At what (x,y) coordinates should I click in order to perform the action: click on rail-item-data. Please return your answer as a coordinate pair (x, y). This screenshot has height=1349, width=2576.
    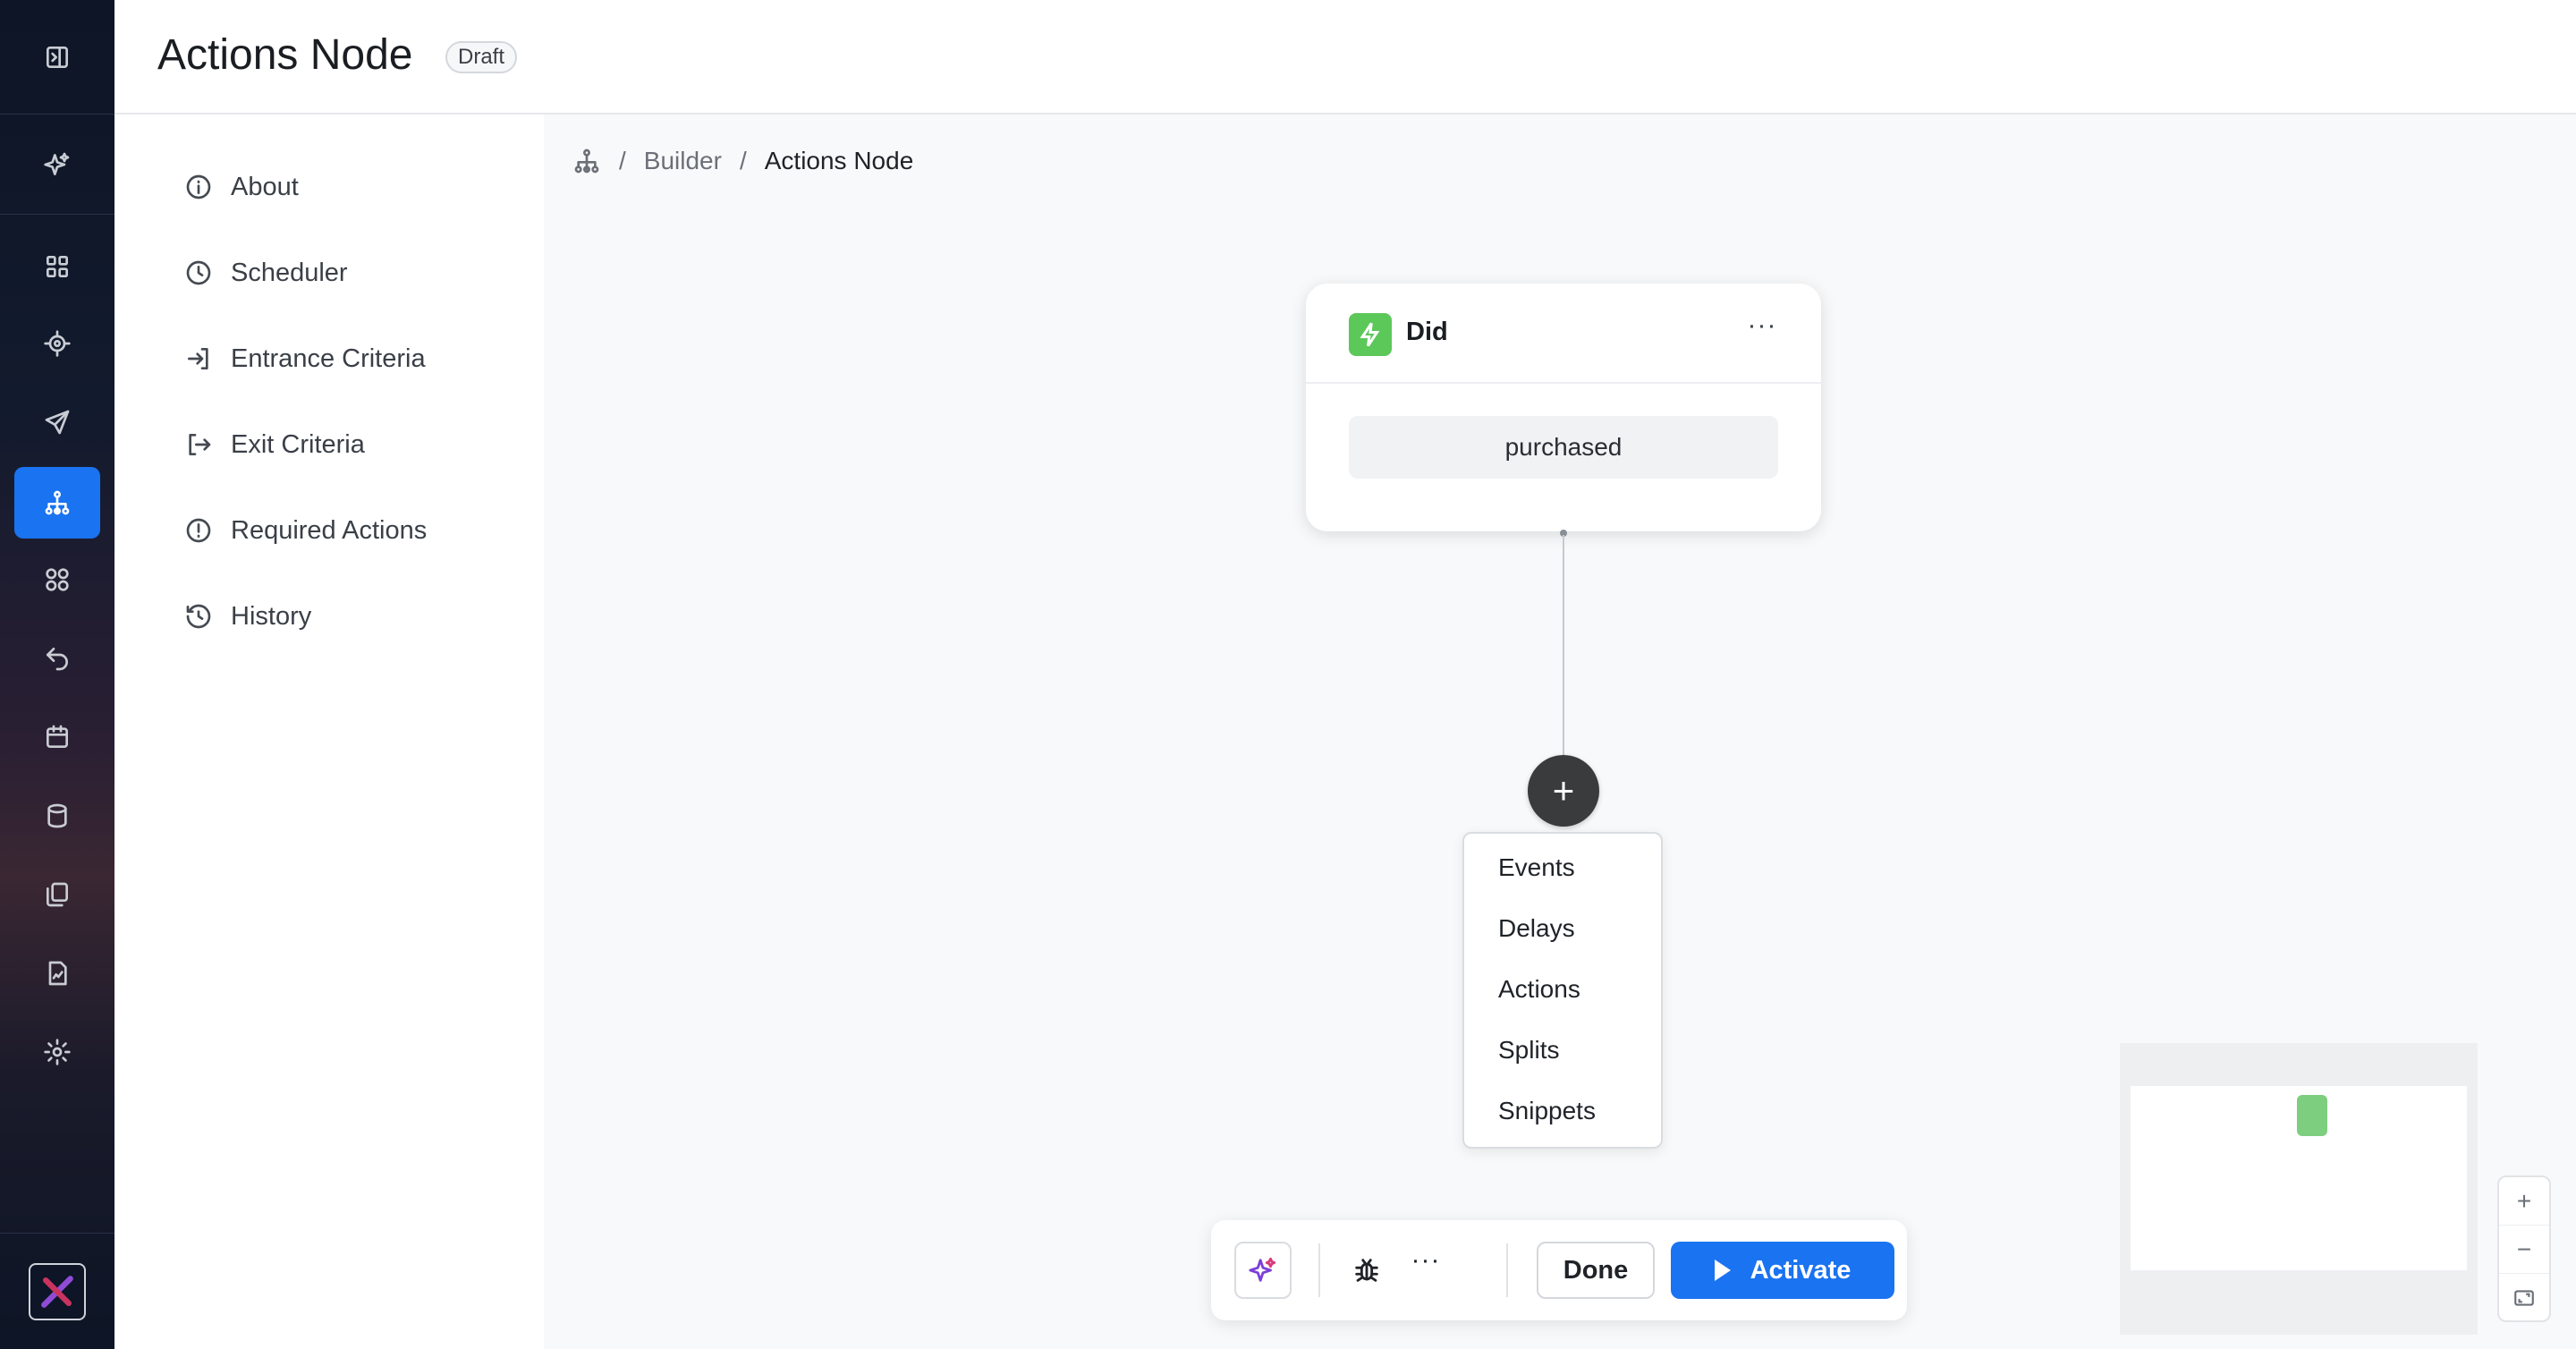
    Looking at the image, I should click on (57, 816).